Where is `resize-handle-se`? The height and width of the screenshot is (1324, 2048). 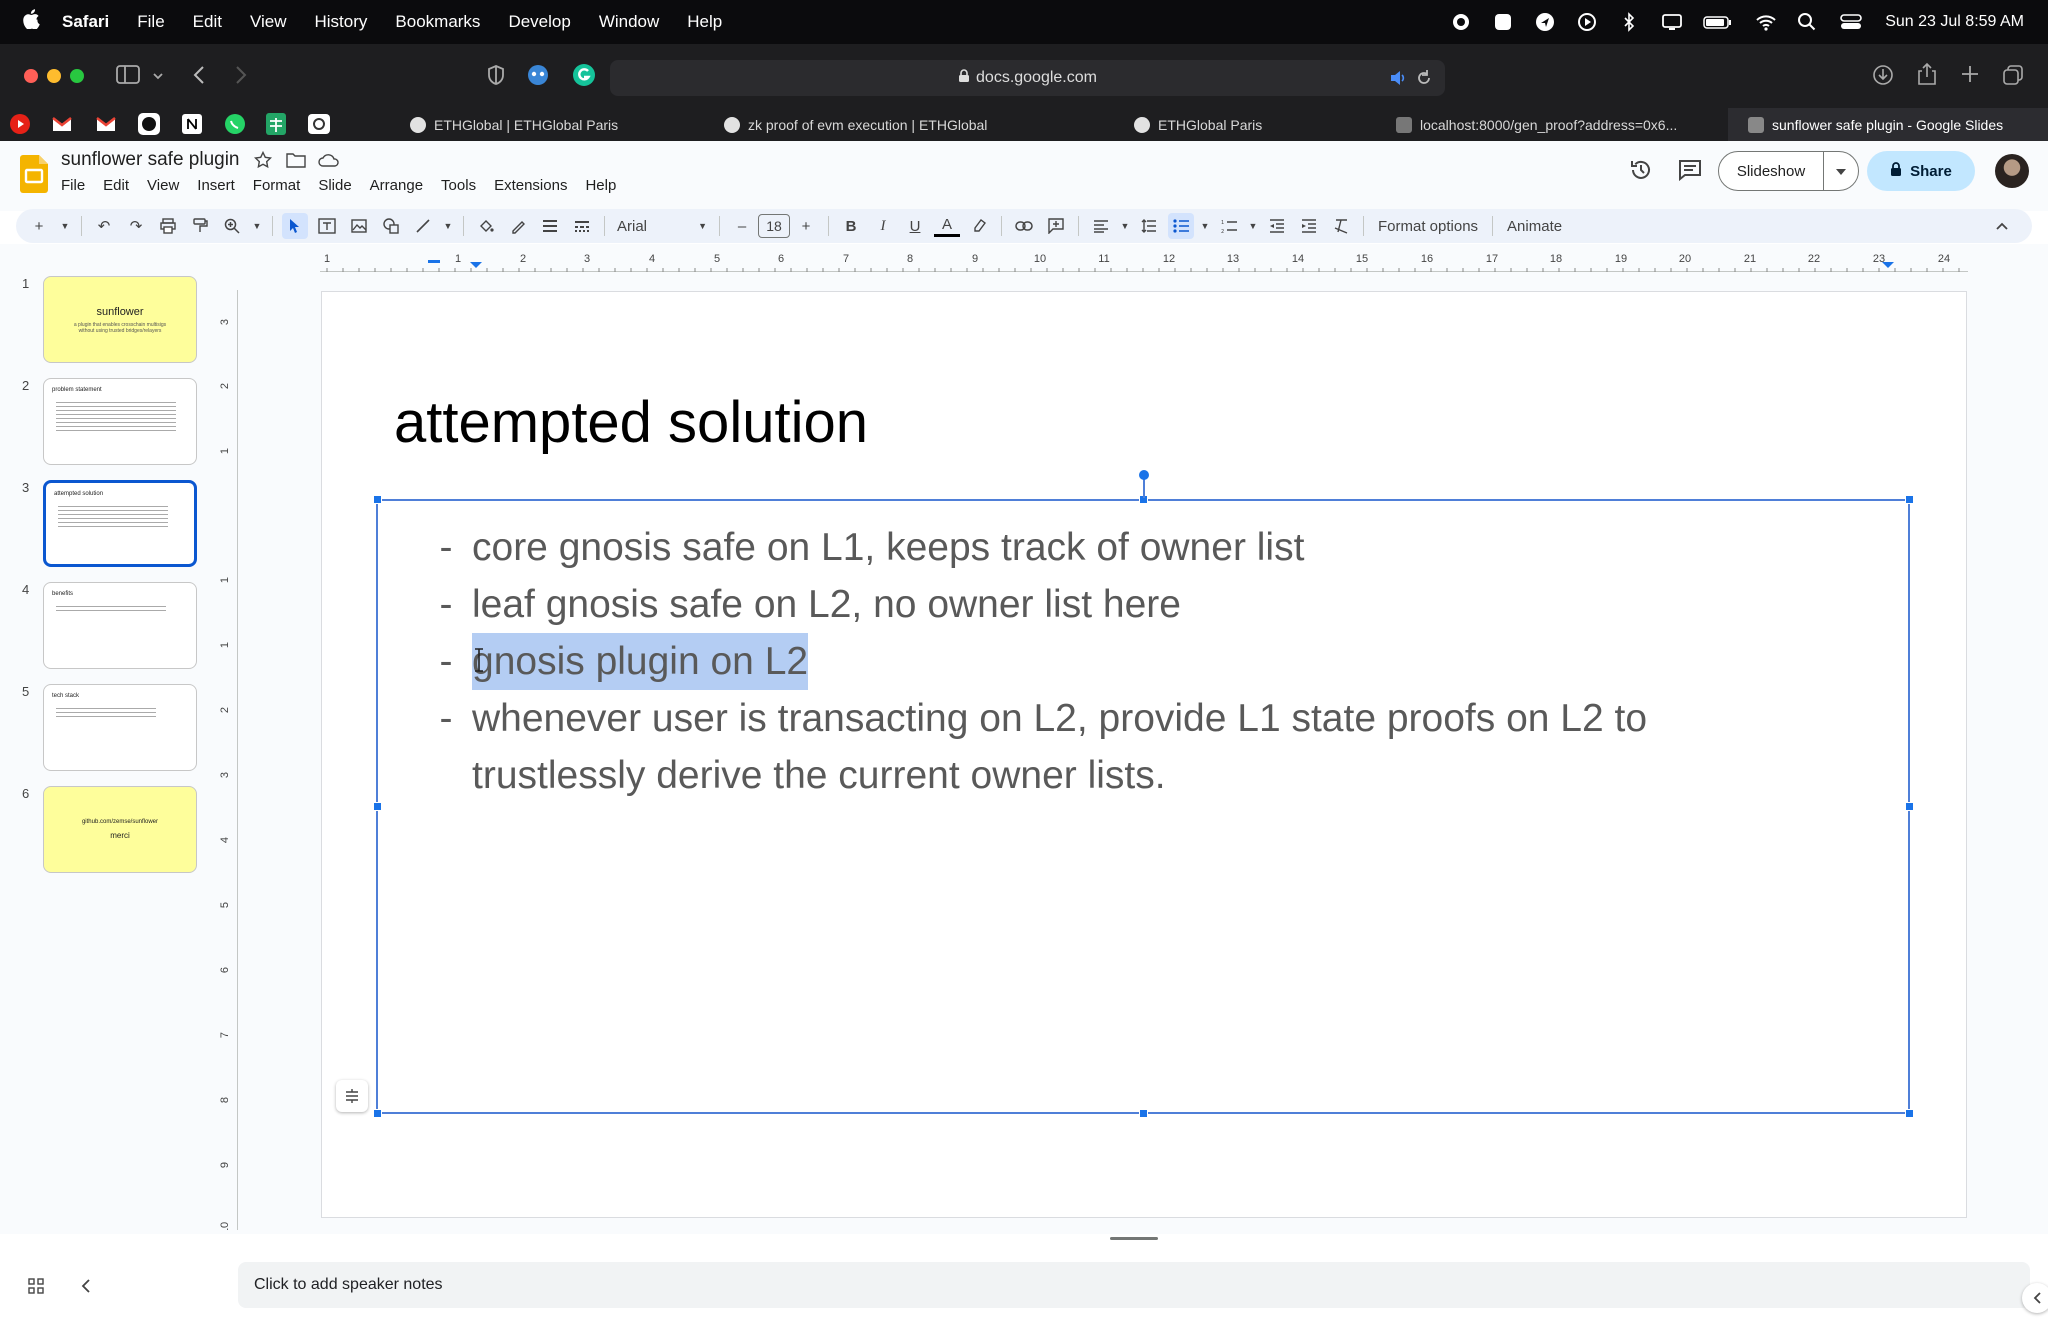 resize-handle-se is located at coordinates (1909, 1113).